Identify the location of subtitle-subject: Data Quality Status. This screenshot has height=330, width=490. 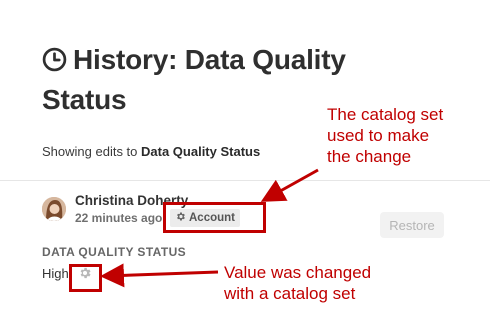
(201, 151).